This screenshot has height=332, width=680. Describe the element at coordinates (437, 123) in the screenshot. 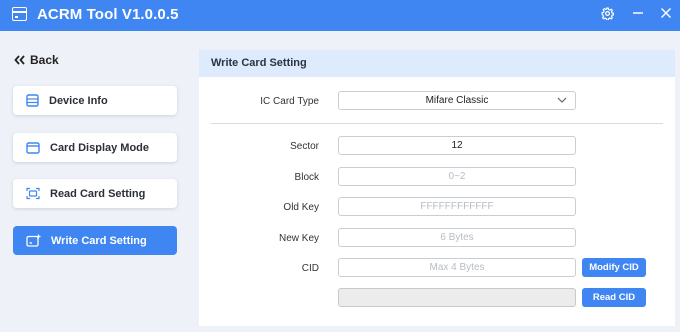

I see `divider` at that location.